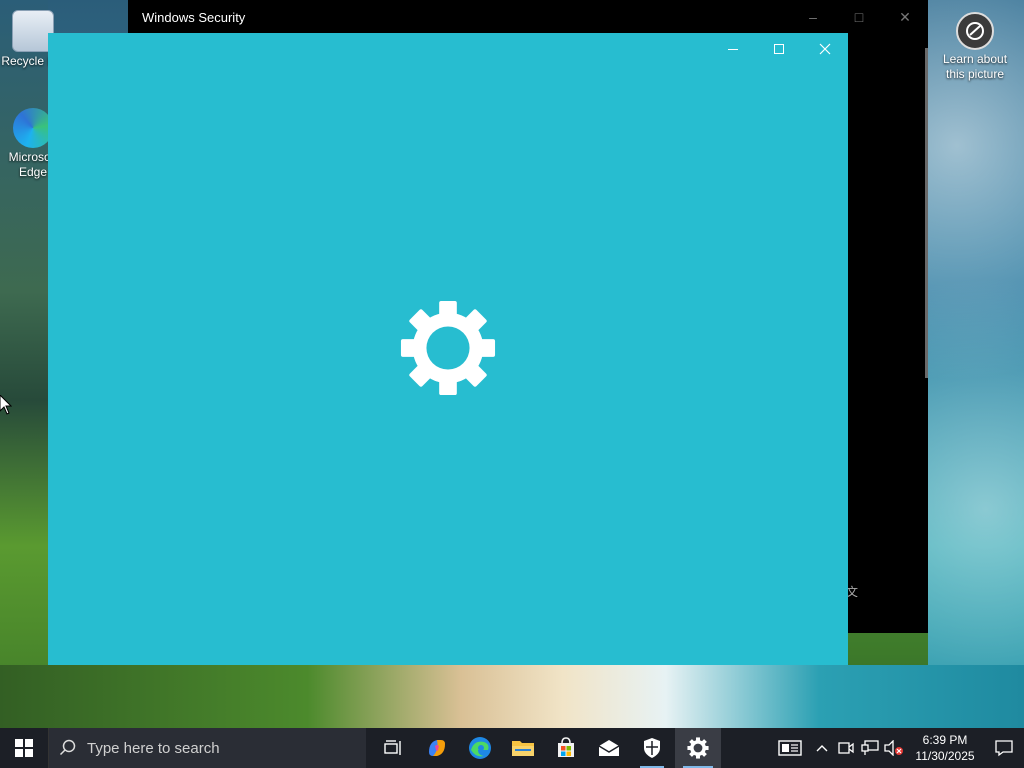 The width and height of the screenshot is (1024, 768). What do you see at coordinates (976, 364) in the screenshot?
I see `desktop-background-sea` at bounding box center [976, 364].